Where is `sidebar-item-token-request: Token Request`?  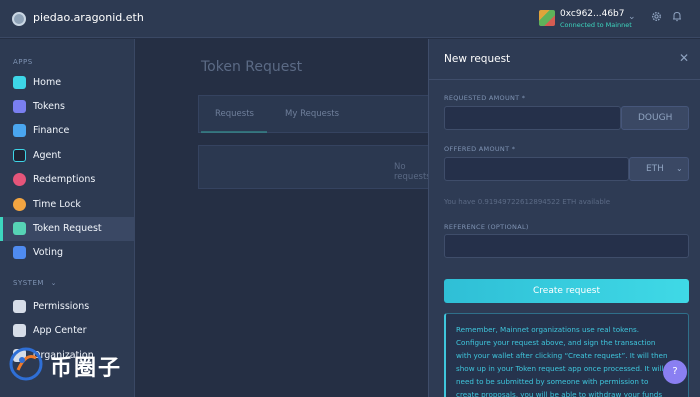 sidebar-item-token-request: Token Request is located at coordinates (67, 229).